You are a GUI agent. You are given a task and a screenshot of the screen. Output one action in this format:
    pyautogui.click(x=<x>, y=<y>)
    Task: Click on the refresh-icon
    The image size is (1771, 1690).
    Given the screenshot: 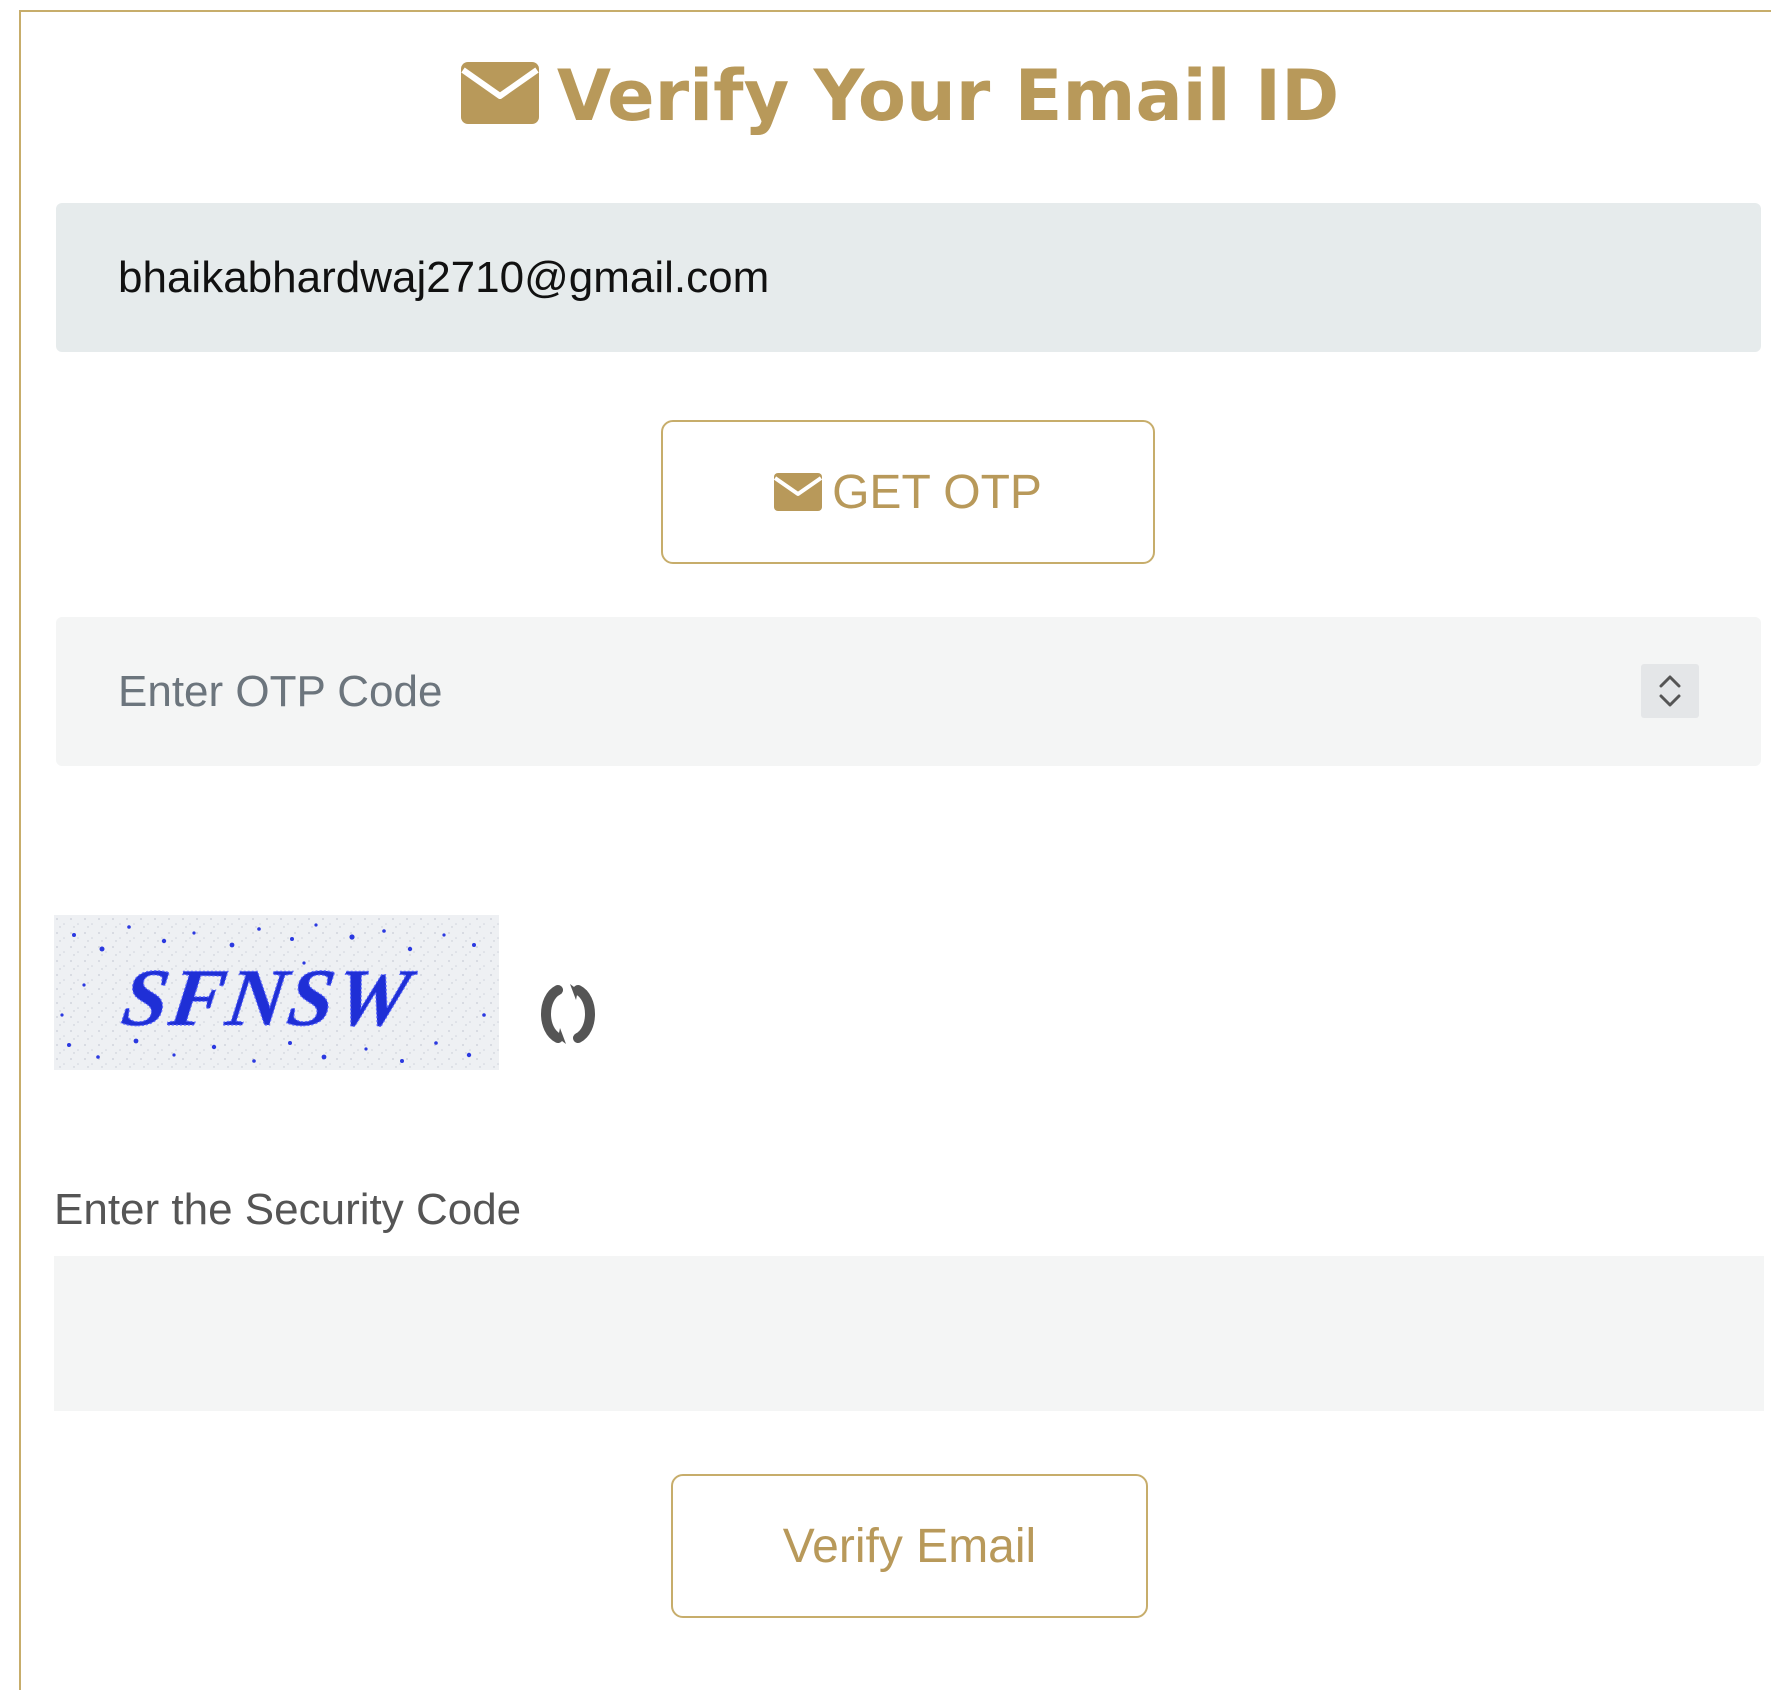 What is the action you would take?
    pyautogui.click(x=568, y=1014)
    